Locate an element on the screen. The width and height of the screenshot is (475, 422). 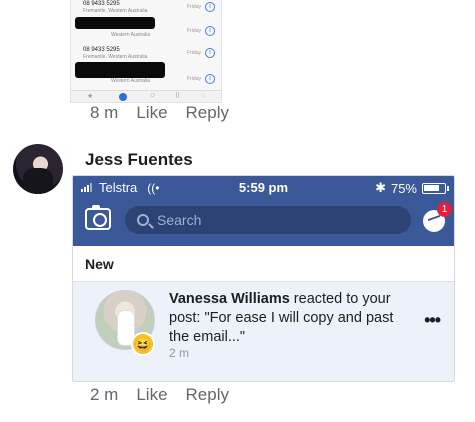
notification-time: 2 m is located at coordinates (179, 353).